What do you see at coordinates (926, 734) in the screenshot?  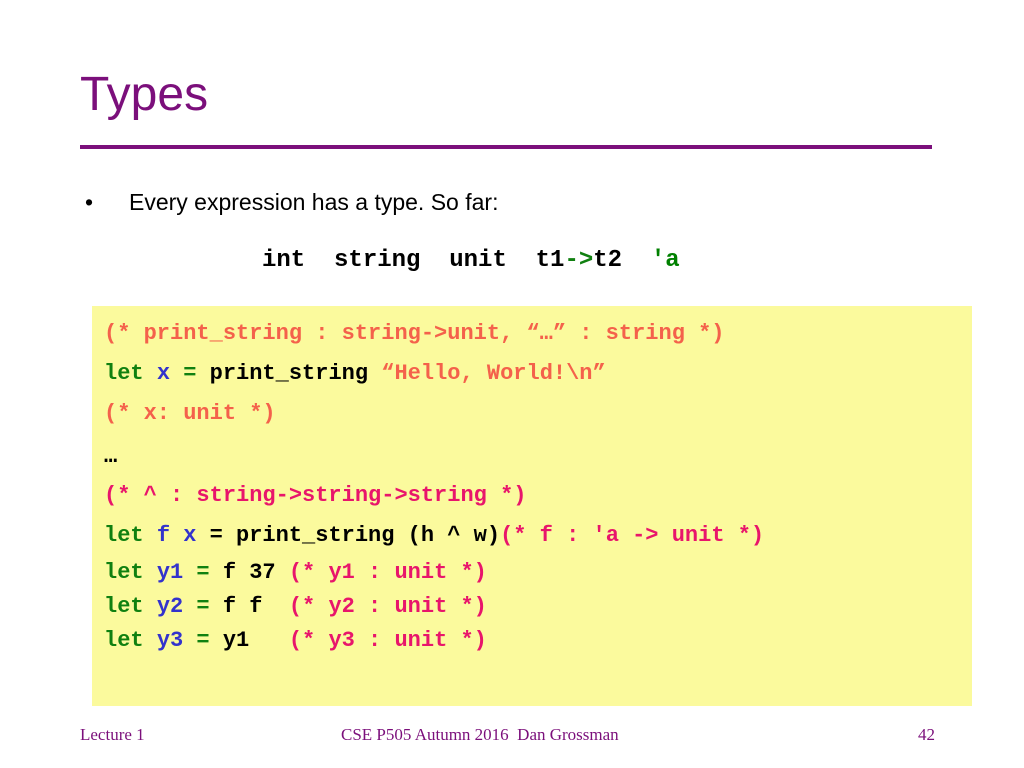 I see `footer-page-number: 42` at bounding box center [926, 734].